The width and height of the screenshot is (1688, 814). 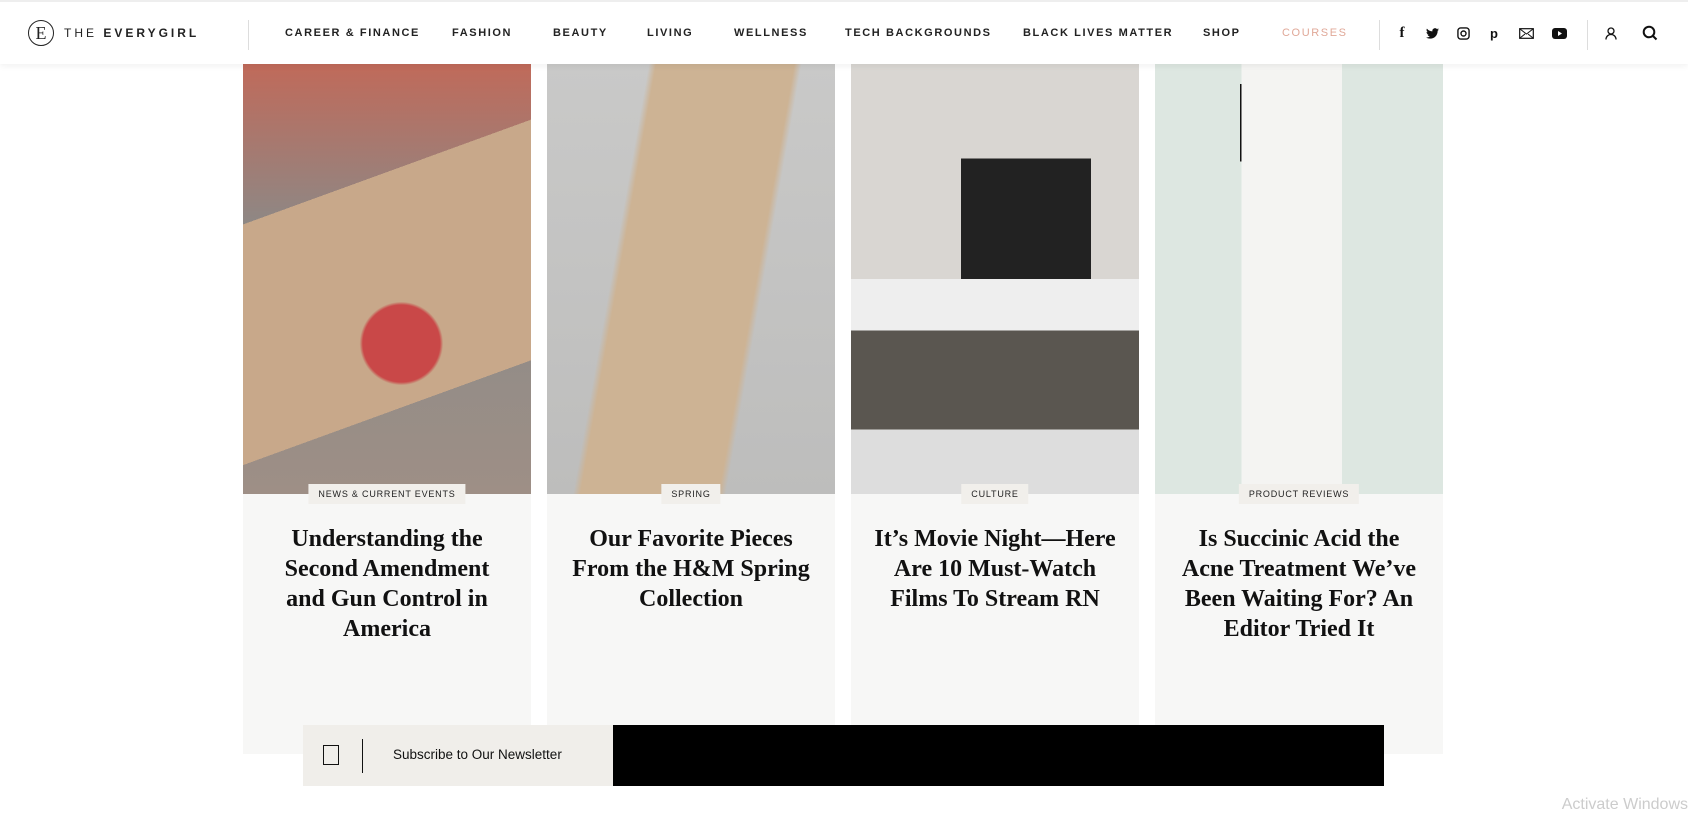 What do you see at coordinates (918, 33) in the screenshot?
I see `nav-tech-backgrounds: TECH BACKGROUNDS` at bounding box center [918, 33].